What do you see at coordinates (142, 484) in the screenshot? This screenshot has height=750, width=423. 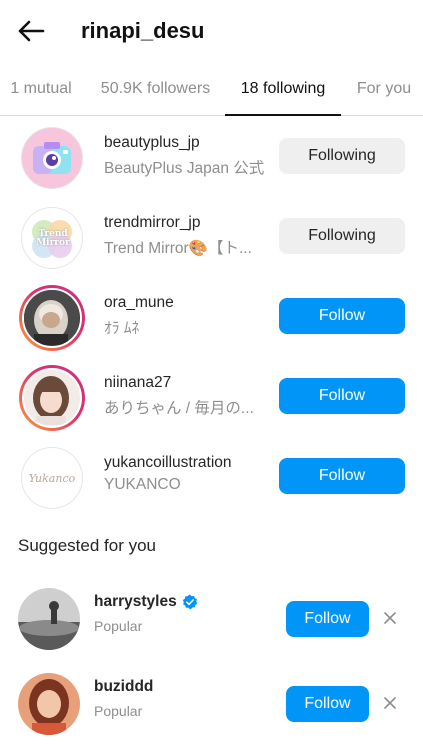 I see `display-name: YUKANCO` at bounding box center [142, 484].